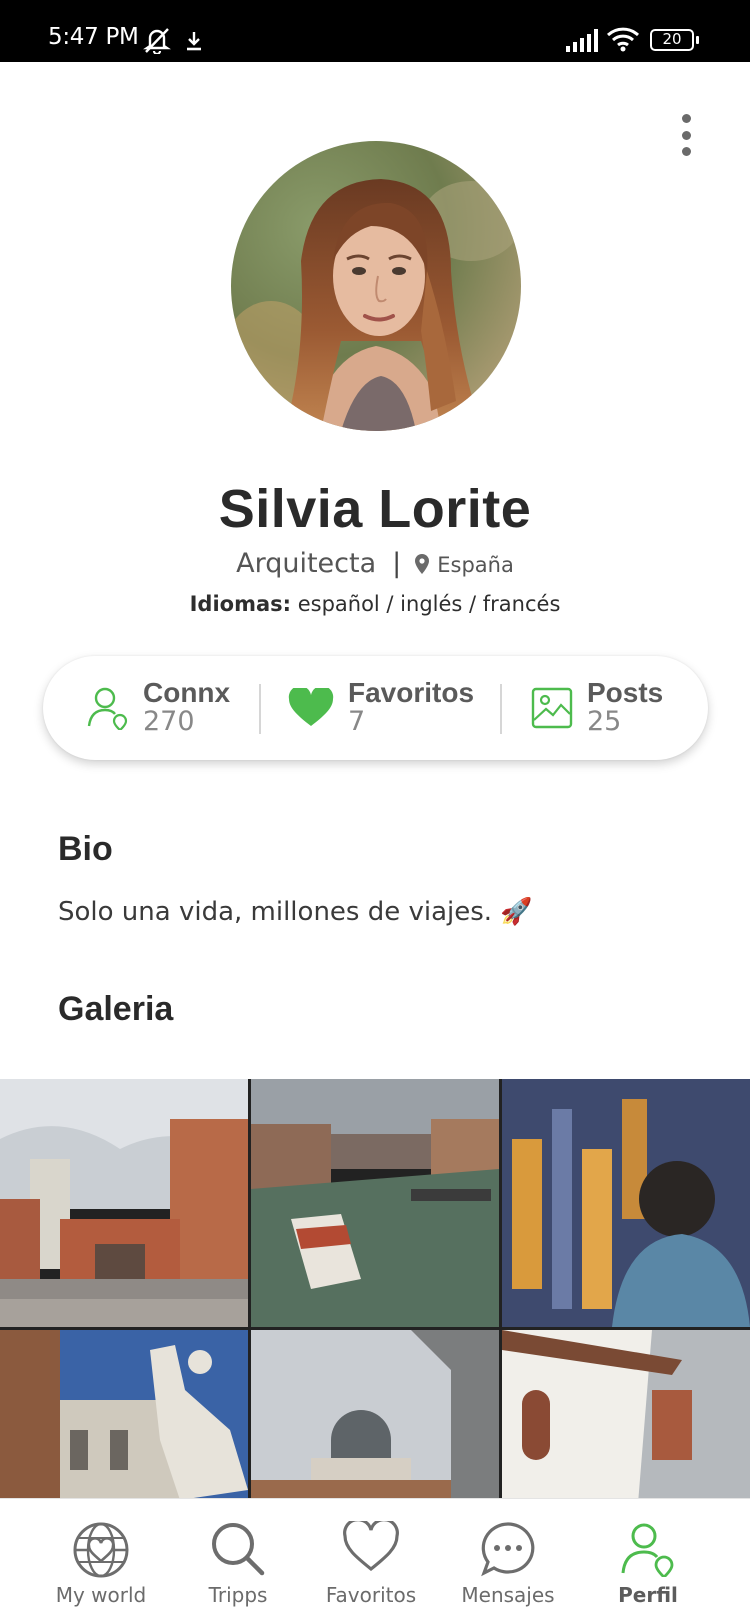 Image resolution: width=750 pixels, height=1619 pixels. I want to click on mute-notifications-icon, so click(157, 41).